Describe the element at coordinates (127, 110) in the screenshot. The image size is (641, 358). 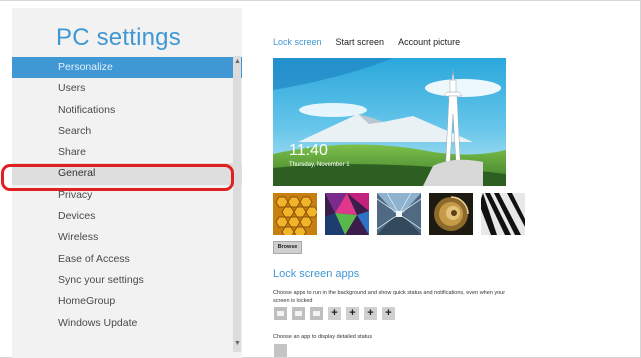
I see `sidebar-item-notifications: Notifications` at that location.